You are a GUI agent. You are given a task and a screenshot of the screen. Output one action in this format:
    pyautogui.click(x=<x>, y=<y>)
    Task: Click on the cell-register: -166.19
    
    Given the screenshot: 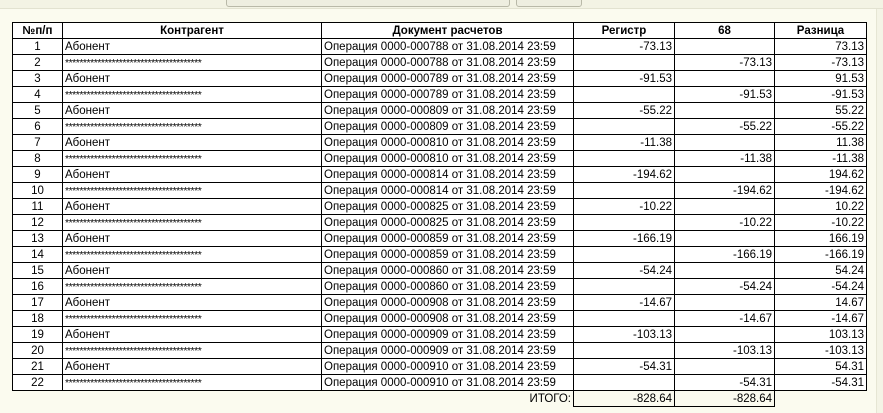 What is the action you would take?
    pyautogui.click(x=624, y=238)
    